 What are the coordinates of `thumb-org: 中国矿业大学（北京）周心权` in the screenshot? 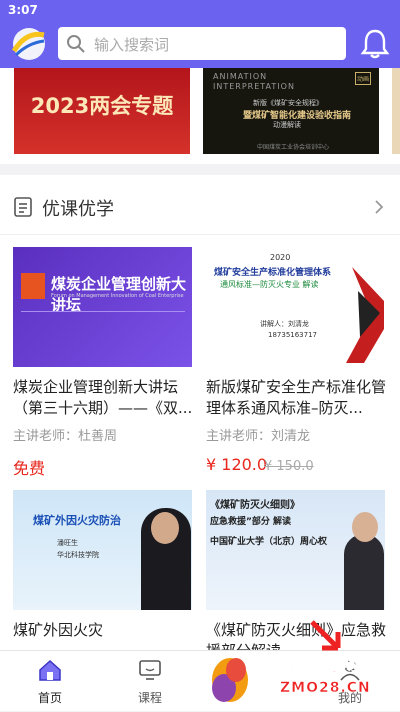 It's located at (269, 542).